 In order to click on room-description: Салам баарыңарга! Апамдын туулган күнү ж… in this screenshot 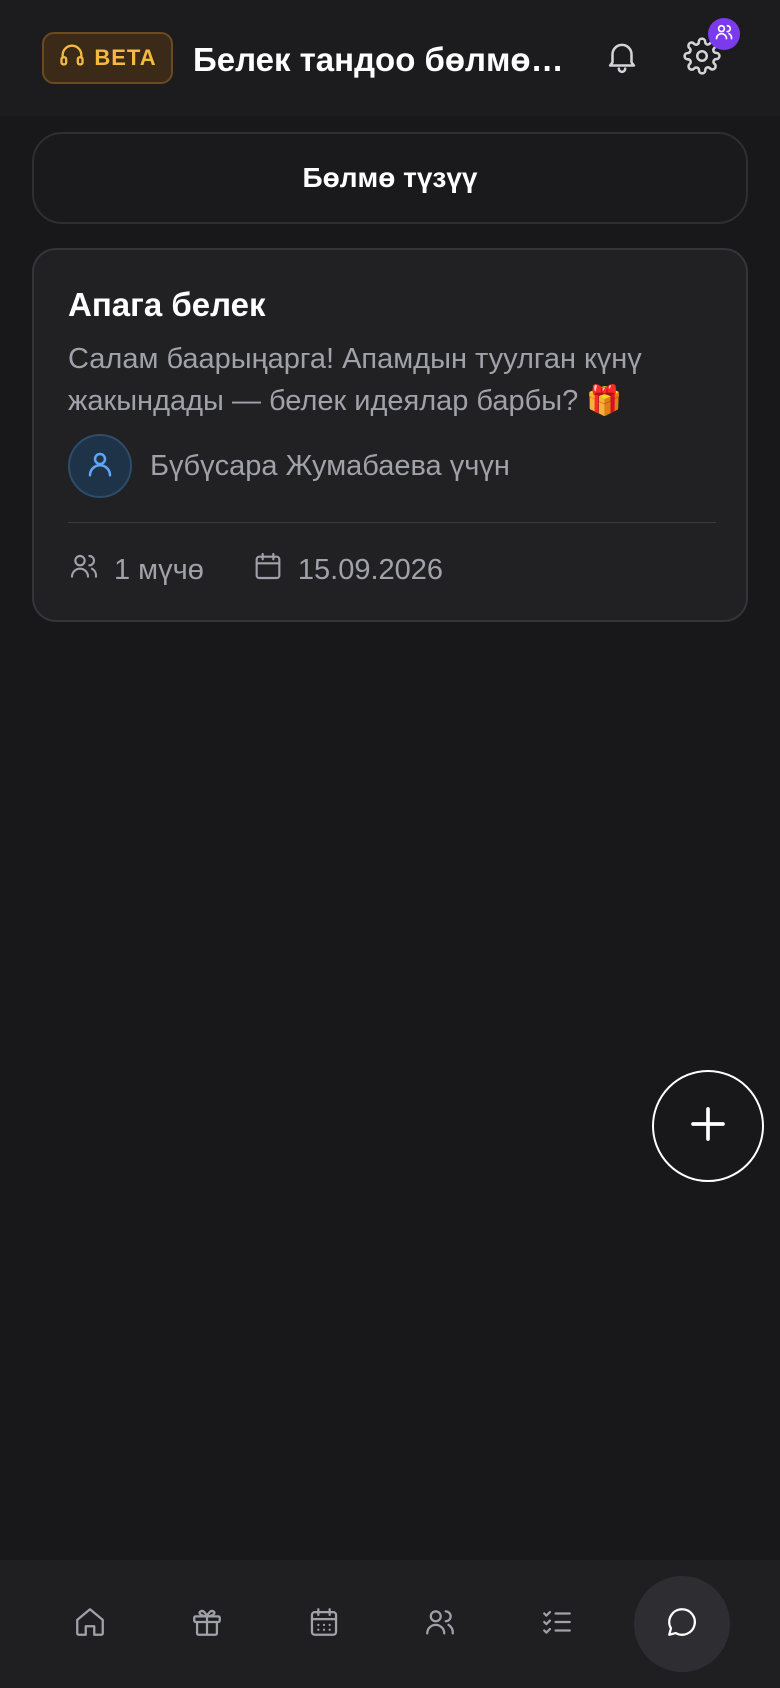, I will do `click(355, 380)`.